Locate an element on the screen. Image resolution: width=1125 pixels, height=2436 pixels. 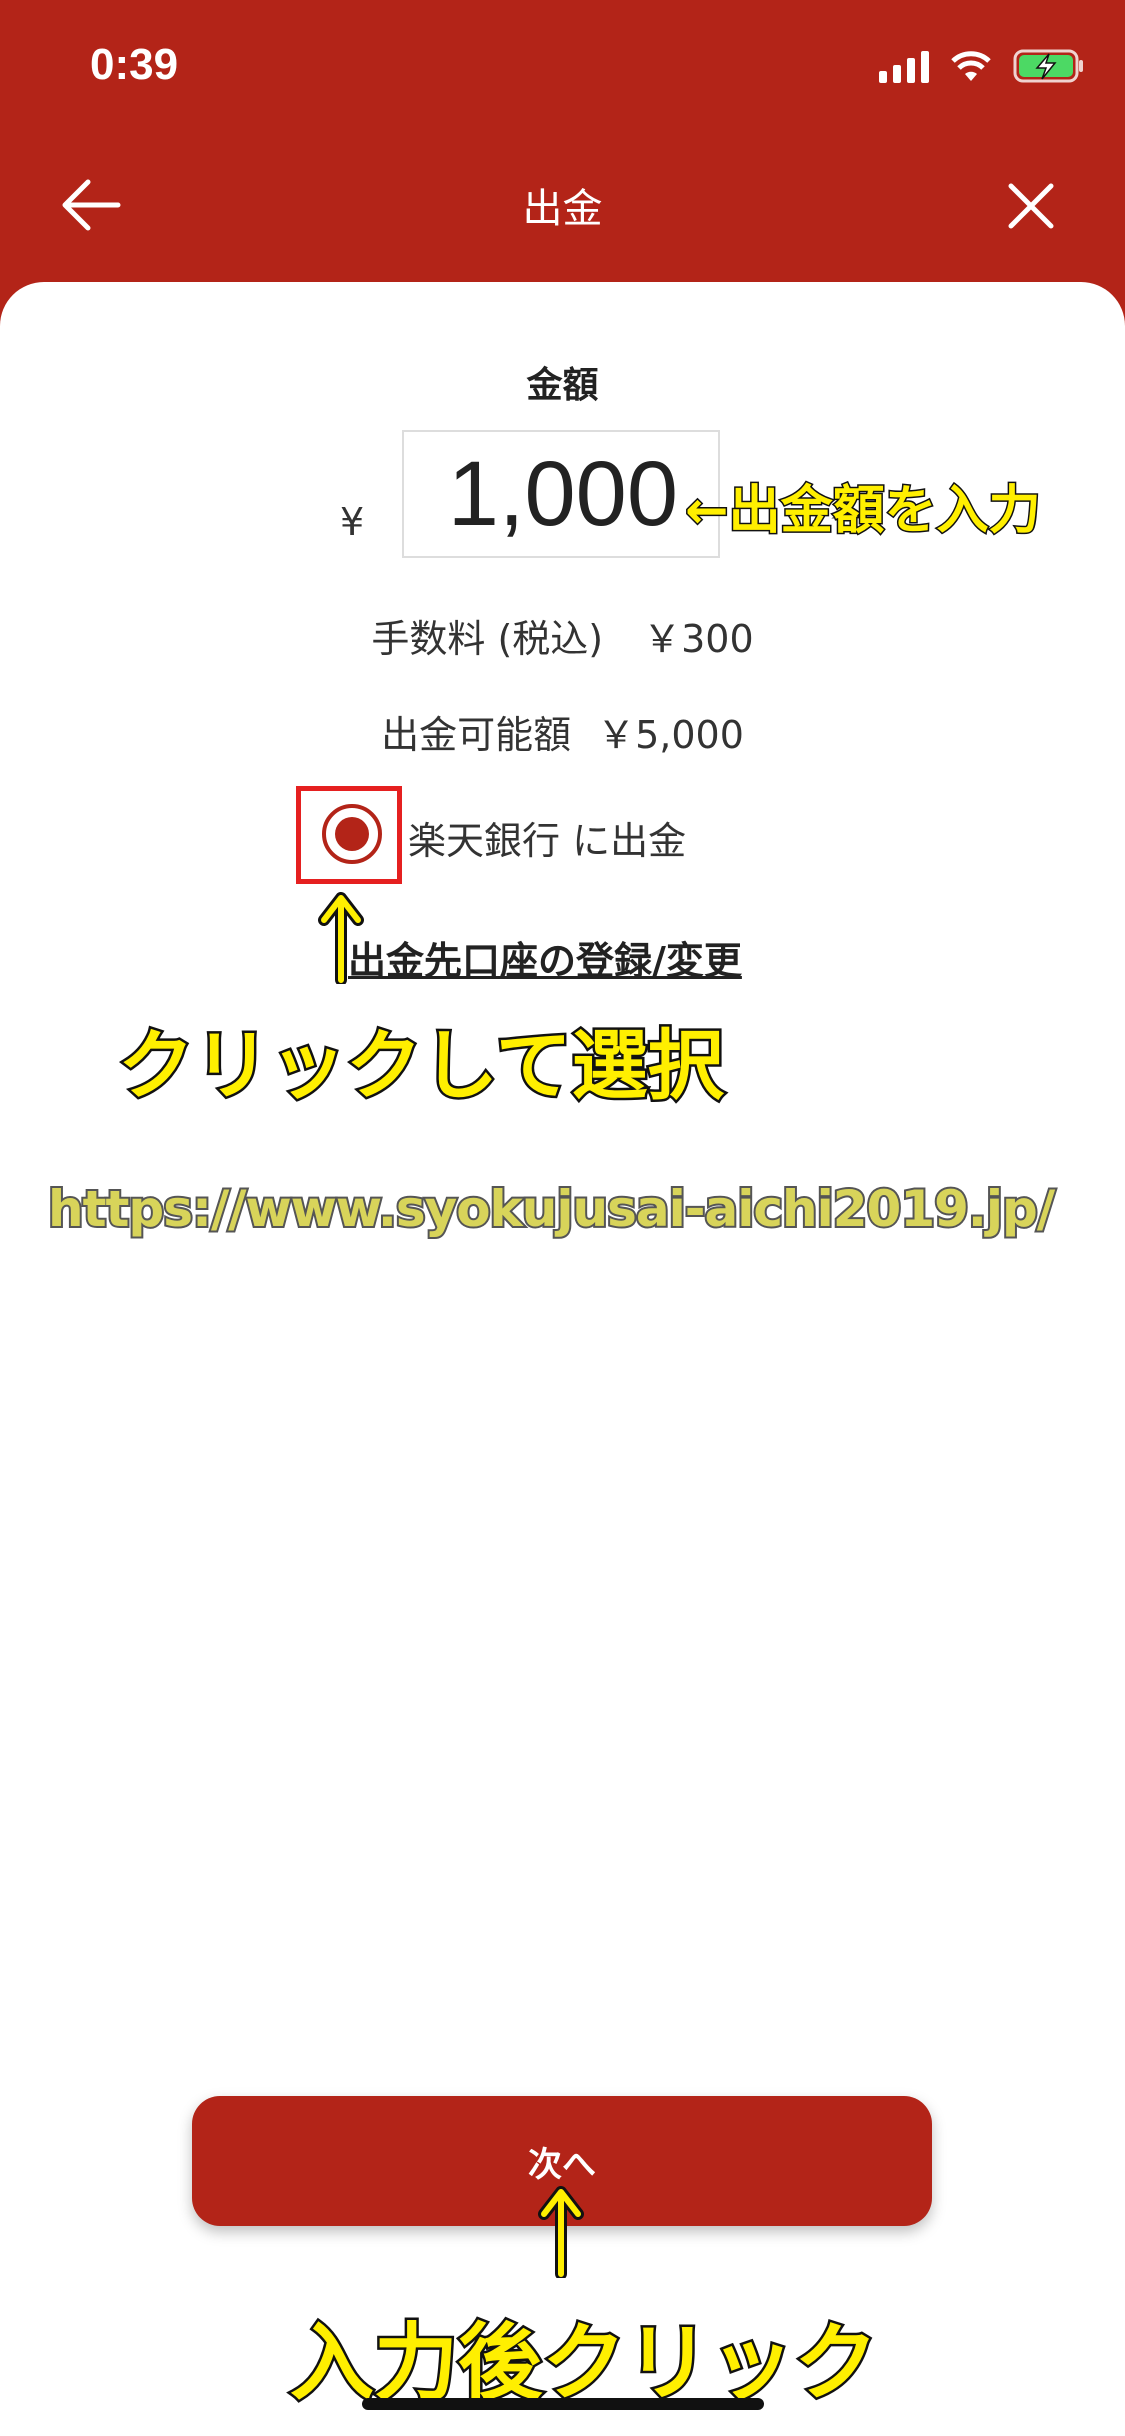
amount-label: 金額 is located at coordinates (562, 385).